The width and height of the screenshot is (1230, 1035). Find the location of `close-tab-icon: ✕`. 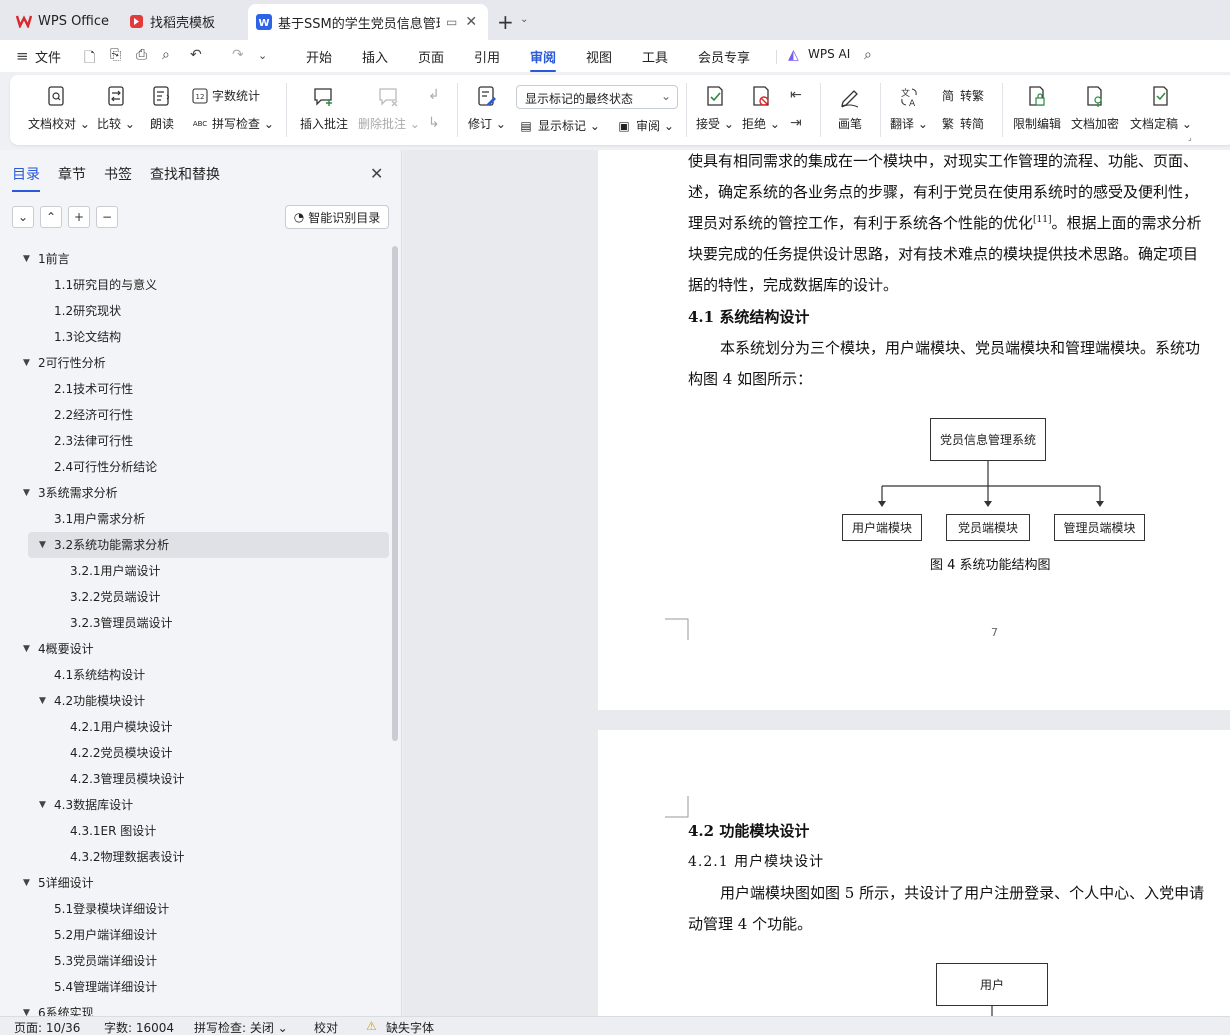

close-tab-icon: ✕ is located at coordinates (471, 22).